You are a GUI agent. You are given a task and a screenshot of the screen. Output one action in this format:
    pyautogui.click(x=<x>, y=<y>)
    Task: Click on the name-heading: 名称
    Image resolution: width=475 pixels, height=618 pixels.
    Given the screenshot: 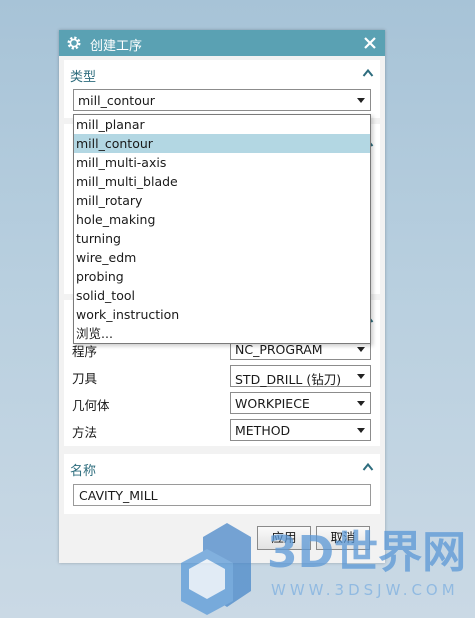 What is the action you would take?
    pyautogui.click(x=83, y=471)
    